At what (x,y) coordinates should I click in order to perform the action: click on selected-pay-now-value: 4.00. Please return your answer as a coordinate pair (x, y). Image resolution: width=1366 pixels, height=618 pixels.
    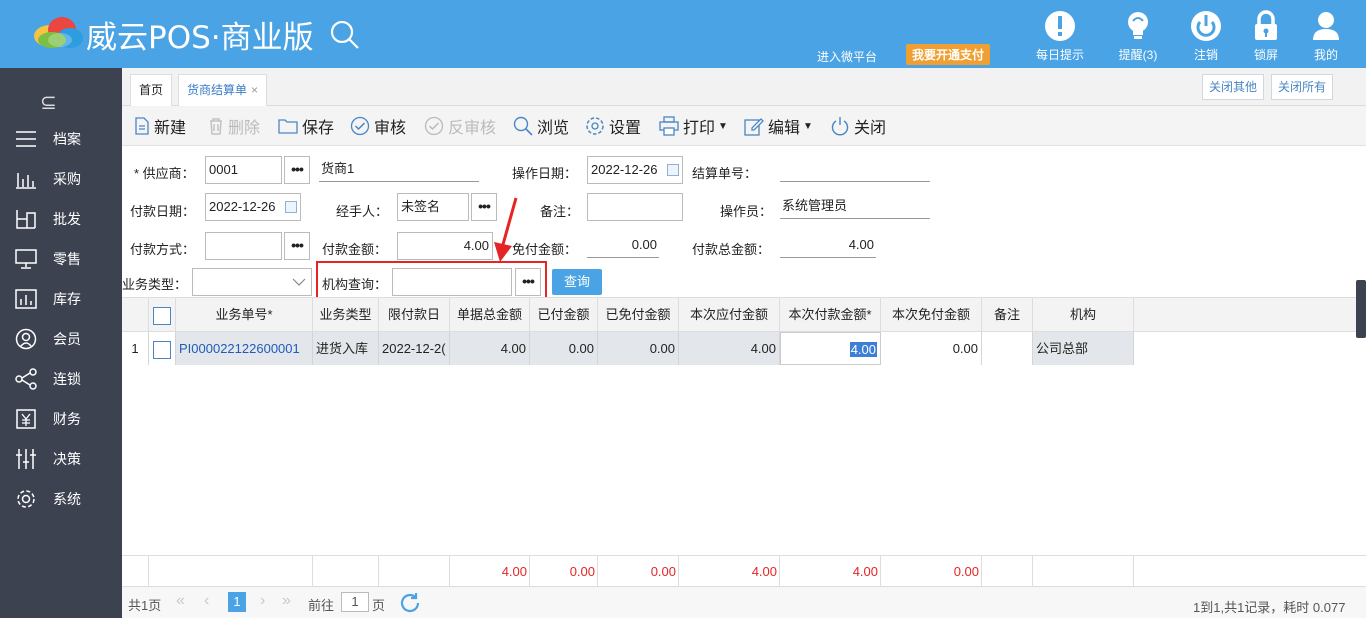
    Looking at the image, I should click on (863, 349).